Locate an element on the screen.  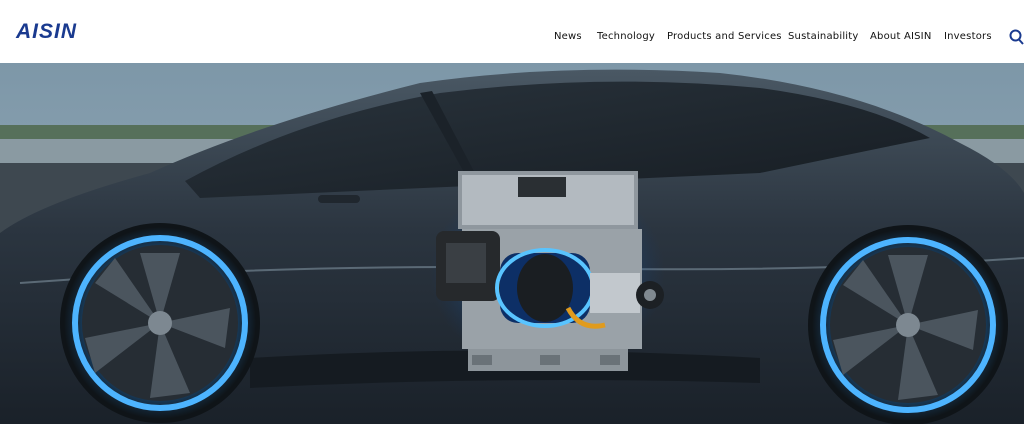
nav-item-products-and-services: Products and Services is located at coordinates (724, 36).